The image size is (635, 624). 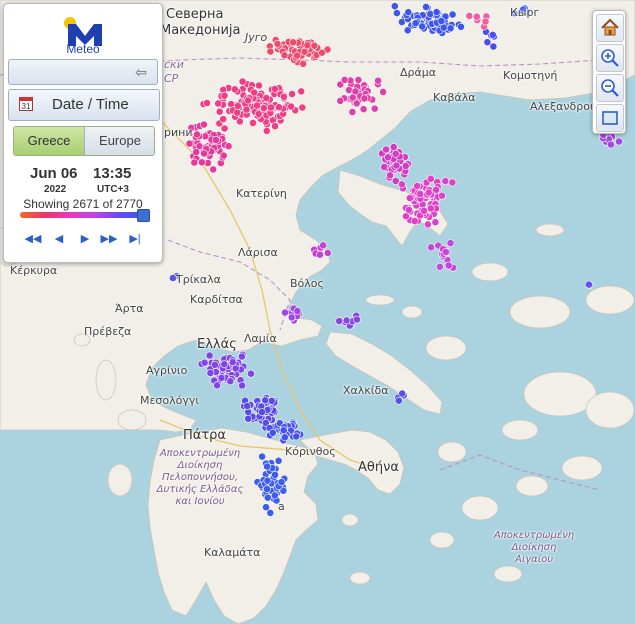 I want to click on zoom-out-button, so click(x=610, y=88).